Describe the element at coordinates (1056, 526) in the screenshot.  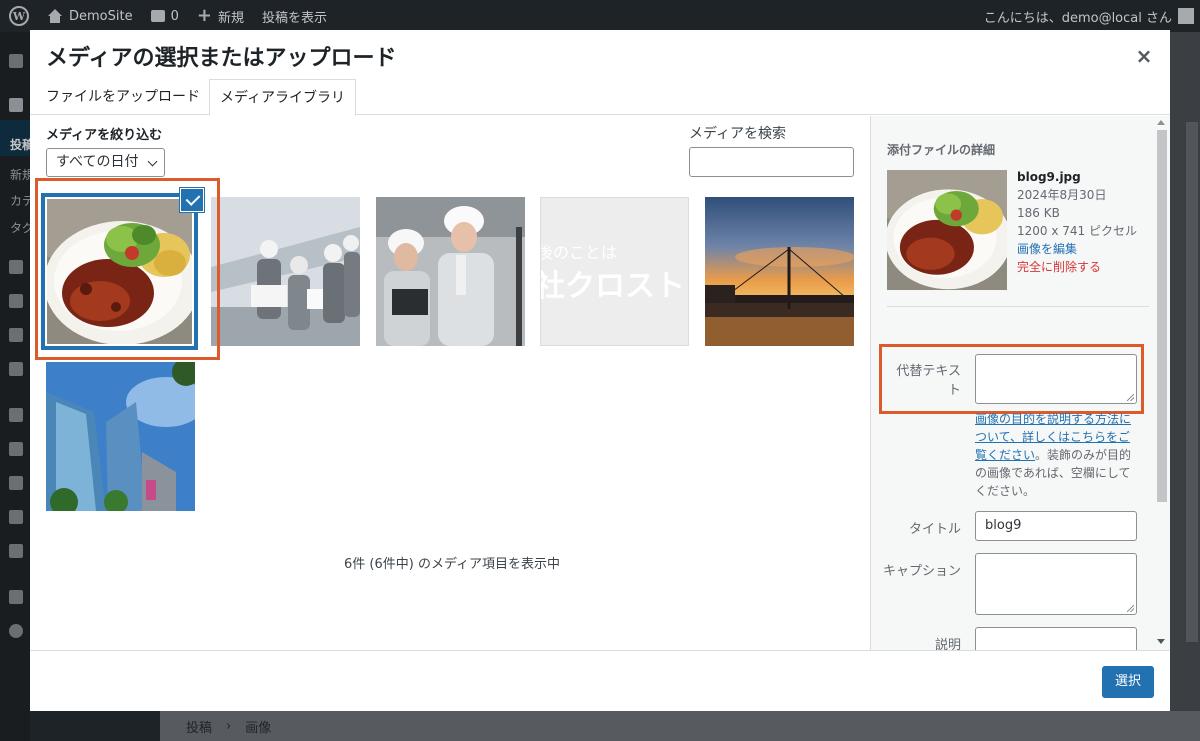
I see `title-field: blog9` at that location.